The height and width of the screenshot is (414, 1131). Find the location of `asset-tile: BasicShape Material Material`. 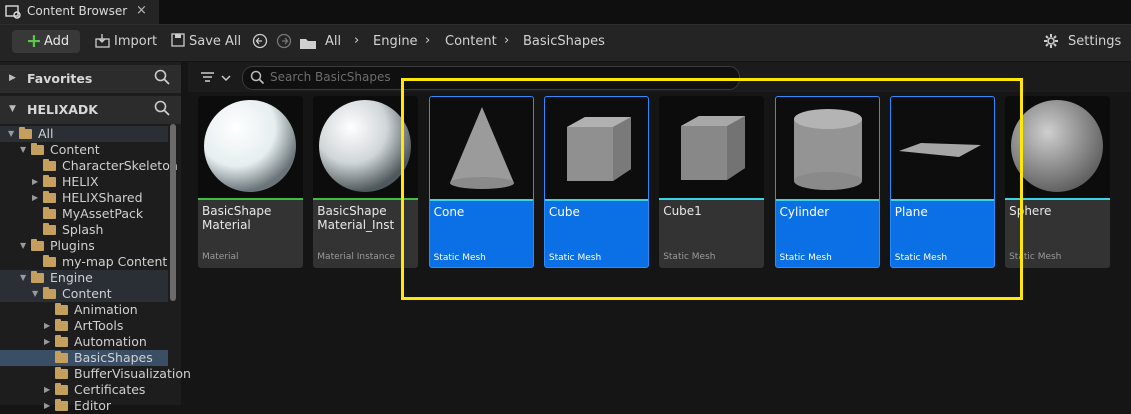

asset-tile: BasicShape Material Material is located at coordinates (250, 182).